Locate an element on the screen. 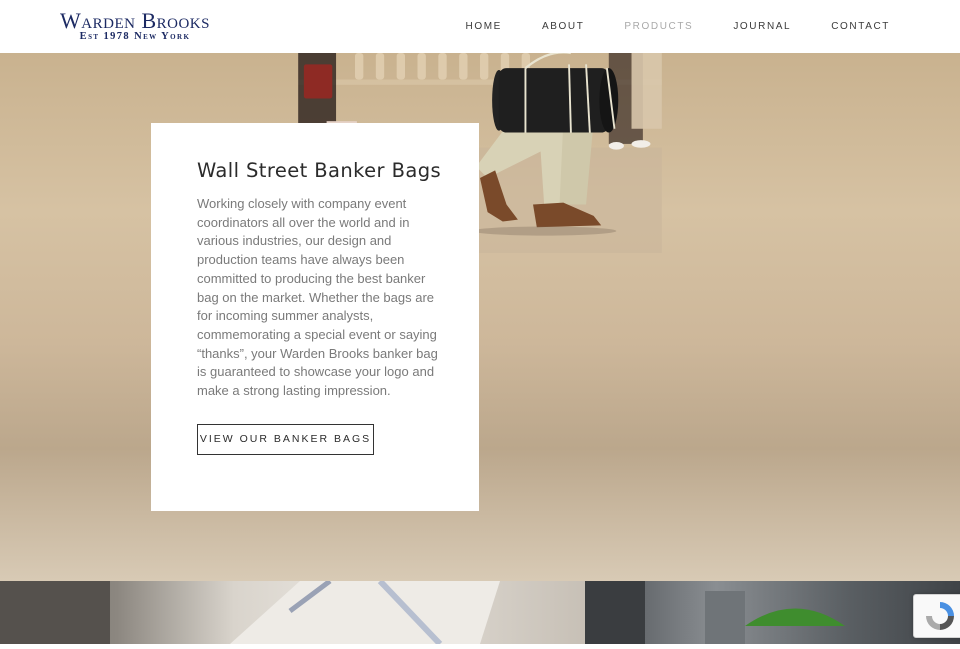  bottom-image-left is located at coordinates (292, 612).